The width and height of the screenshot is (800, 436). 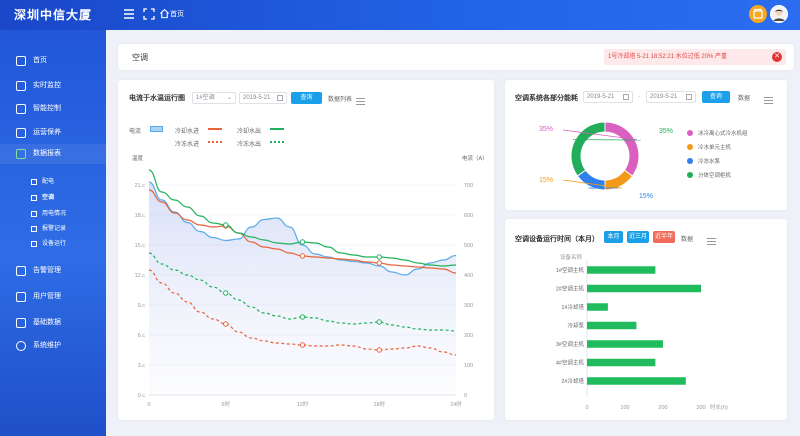 What do you see at coordinates (468, 336) in the screenshot?
I see `y2-tick-label: 200` at bounding box center [468, 336].